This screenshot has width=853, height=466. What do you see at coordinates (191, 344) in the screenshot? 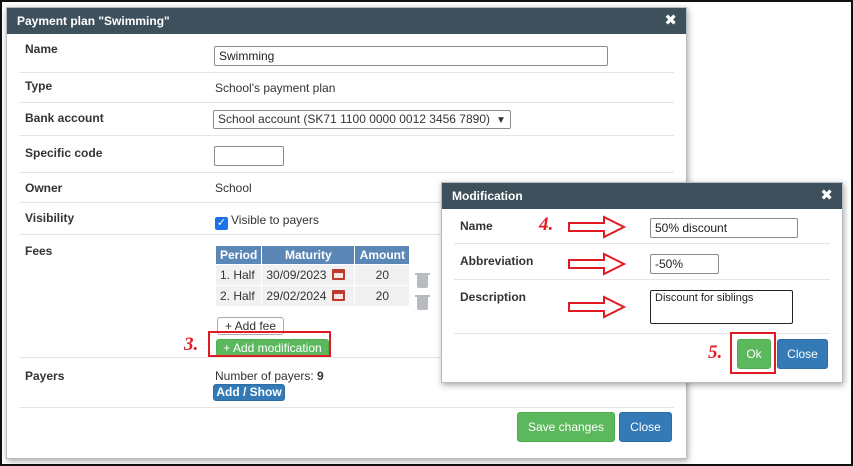
I see `step-3-annotation: 3.` at bounding box center [191, 344].